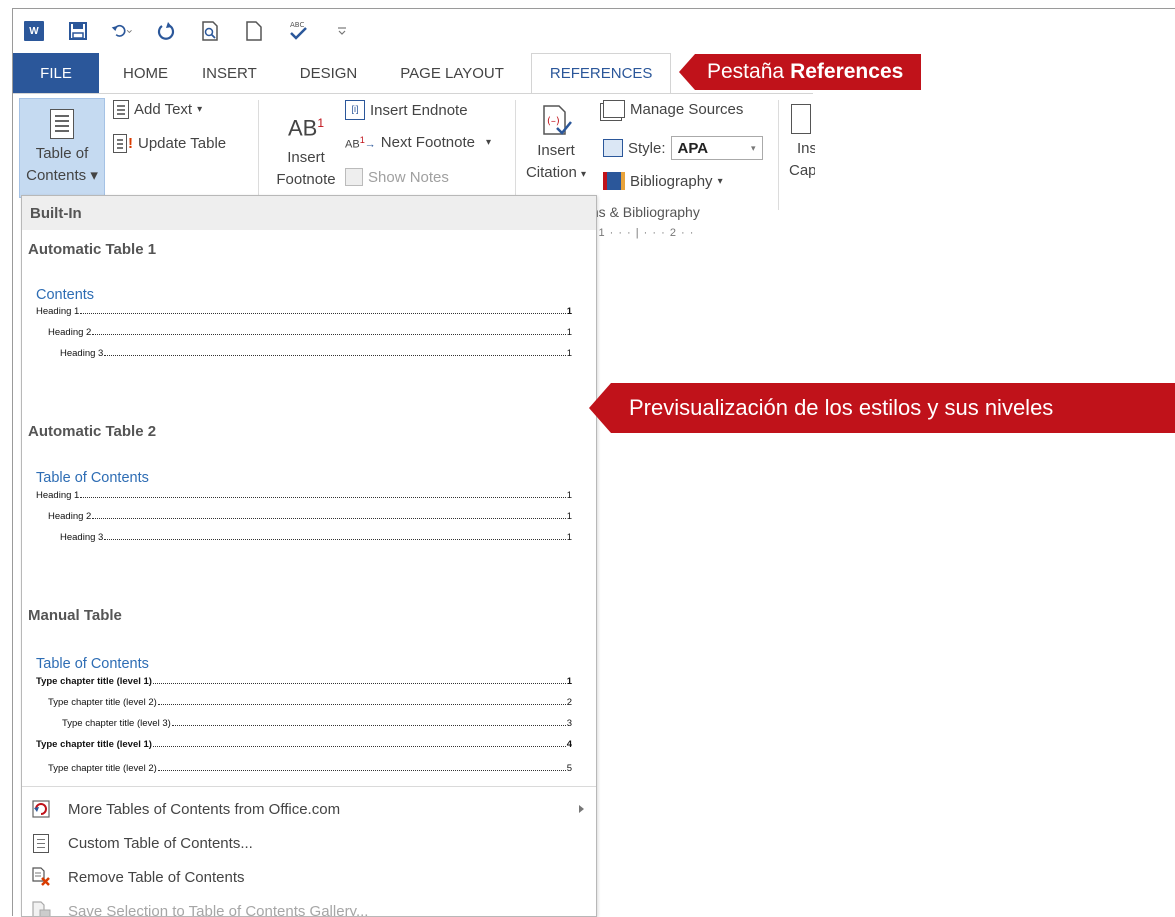  Describe the element at coordinates (309, 809) in the screenshot. I see `more-tables-menu-item: More Tables of Contents from Office.com` at that location.